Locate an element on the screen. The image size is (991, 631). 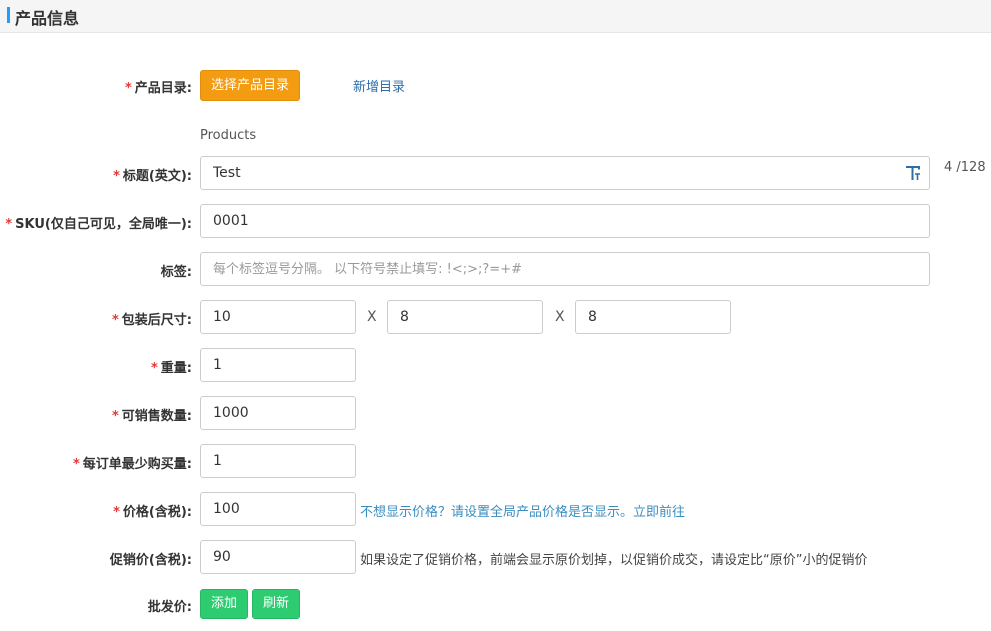
promo-price-hint: 如果设定了促销价格，前端会显示原价划掉，以促销价成交，请设定比“原价”小的促销价 is located at coordinates (614, 560).